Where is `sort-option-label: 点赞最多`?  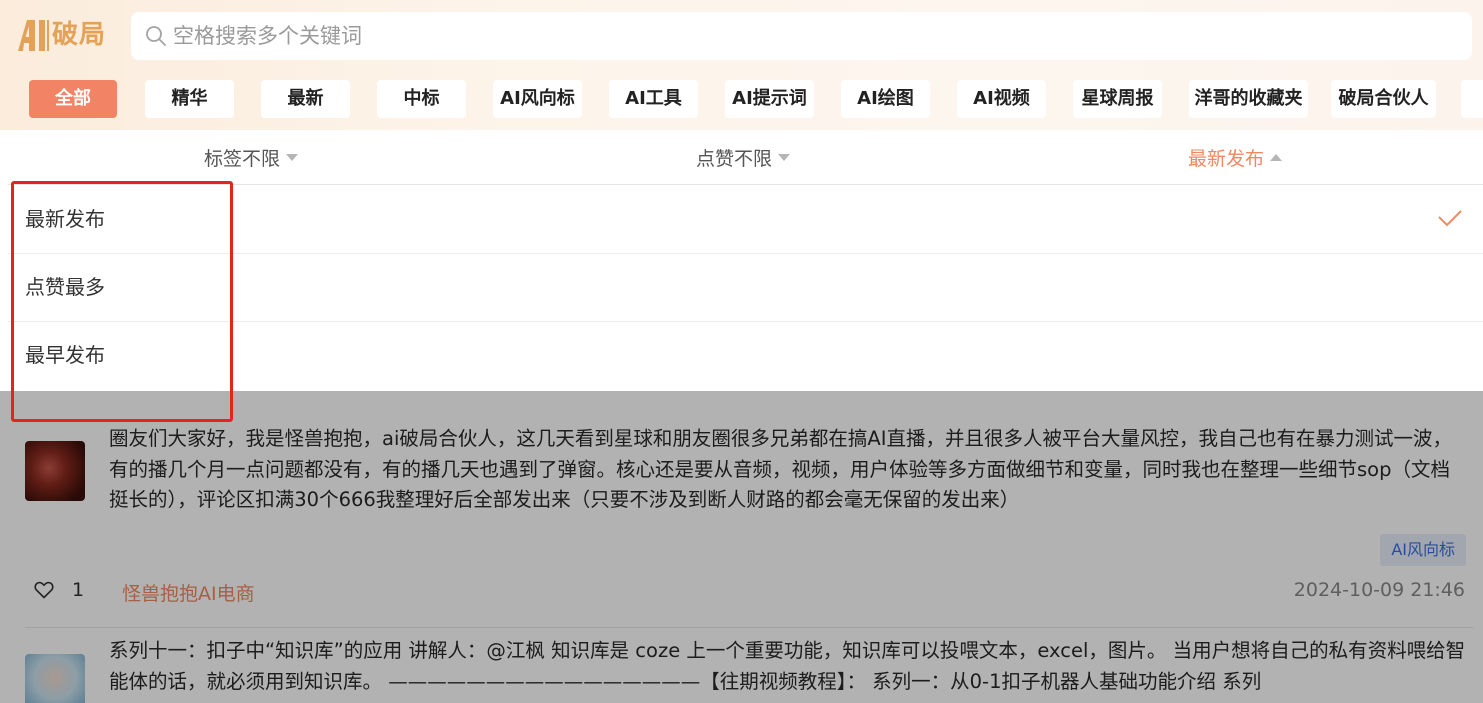
sort-option-label: 点赞最多 is located at coordinates (65, 287).